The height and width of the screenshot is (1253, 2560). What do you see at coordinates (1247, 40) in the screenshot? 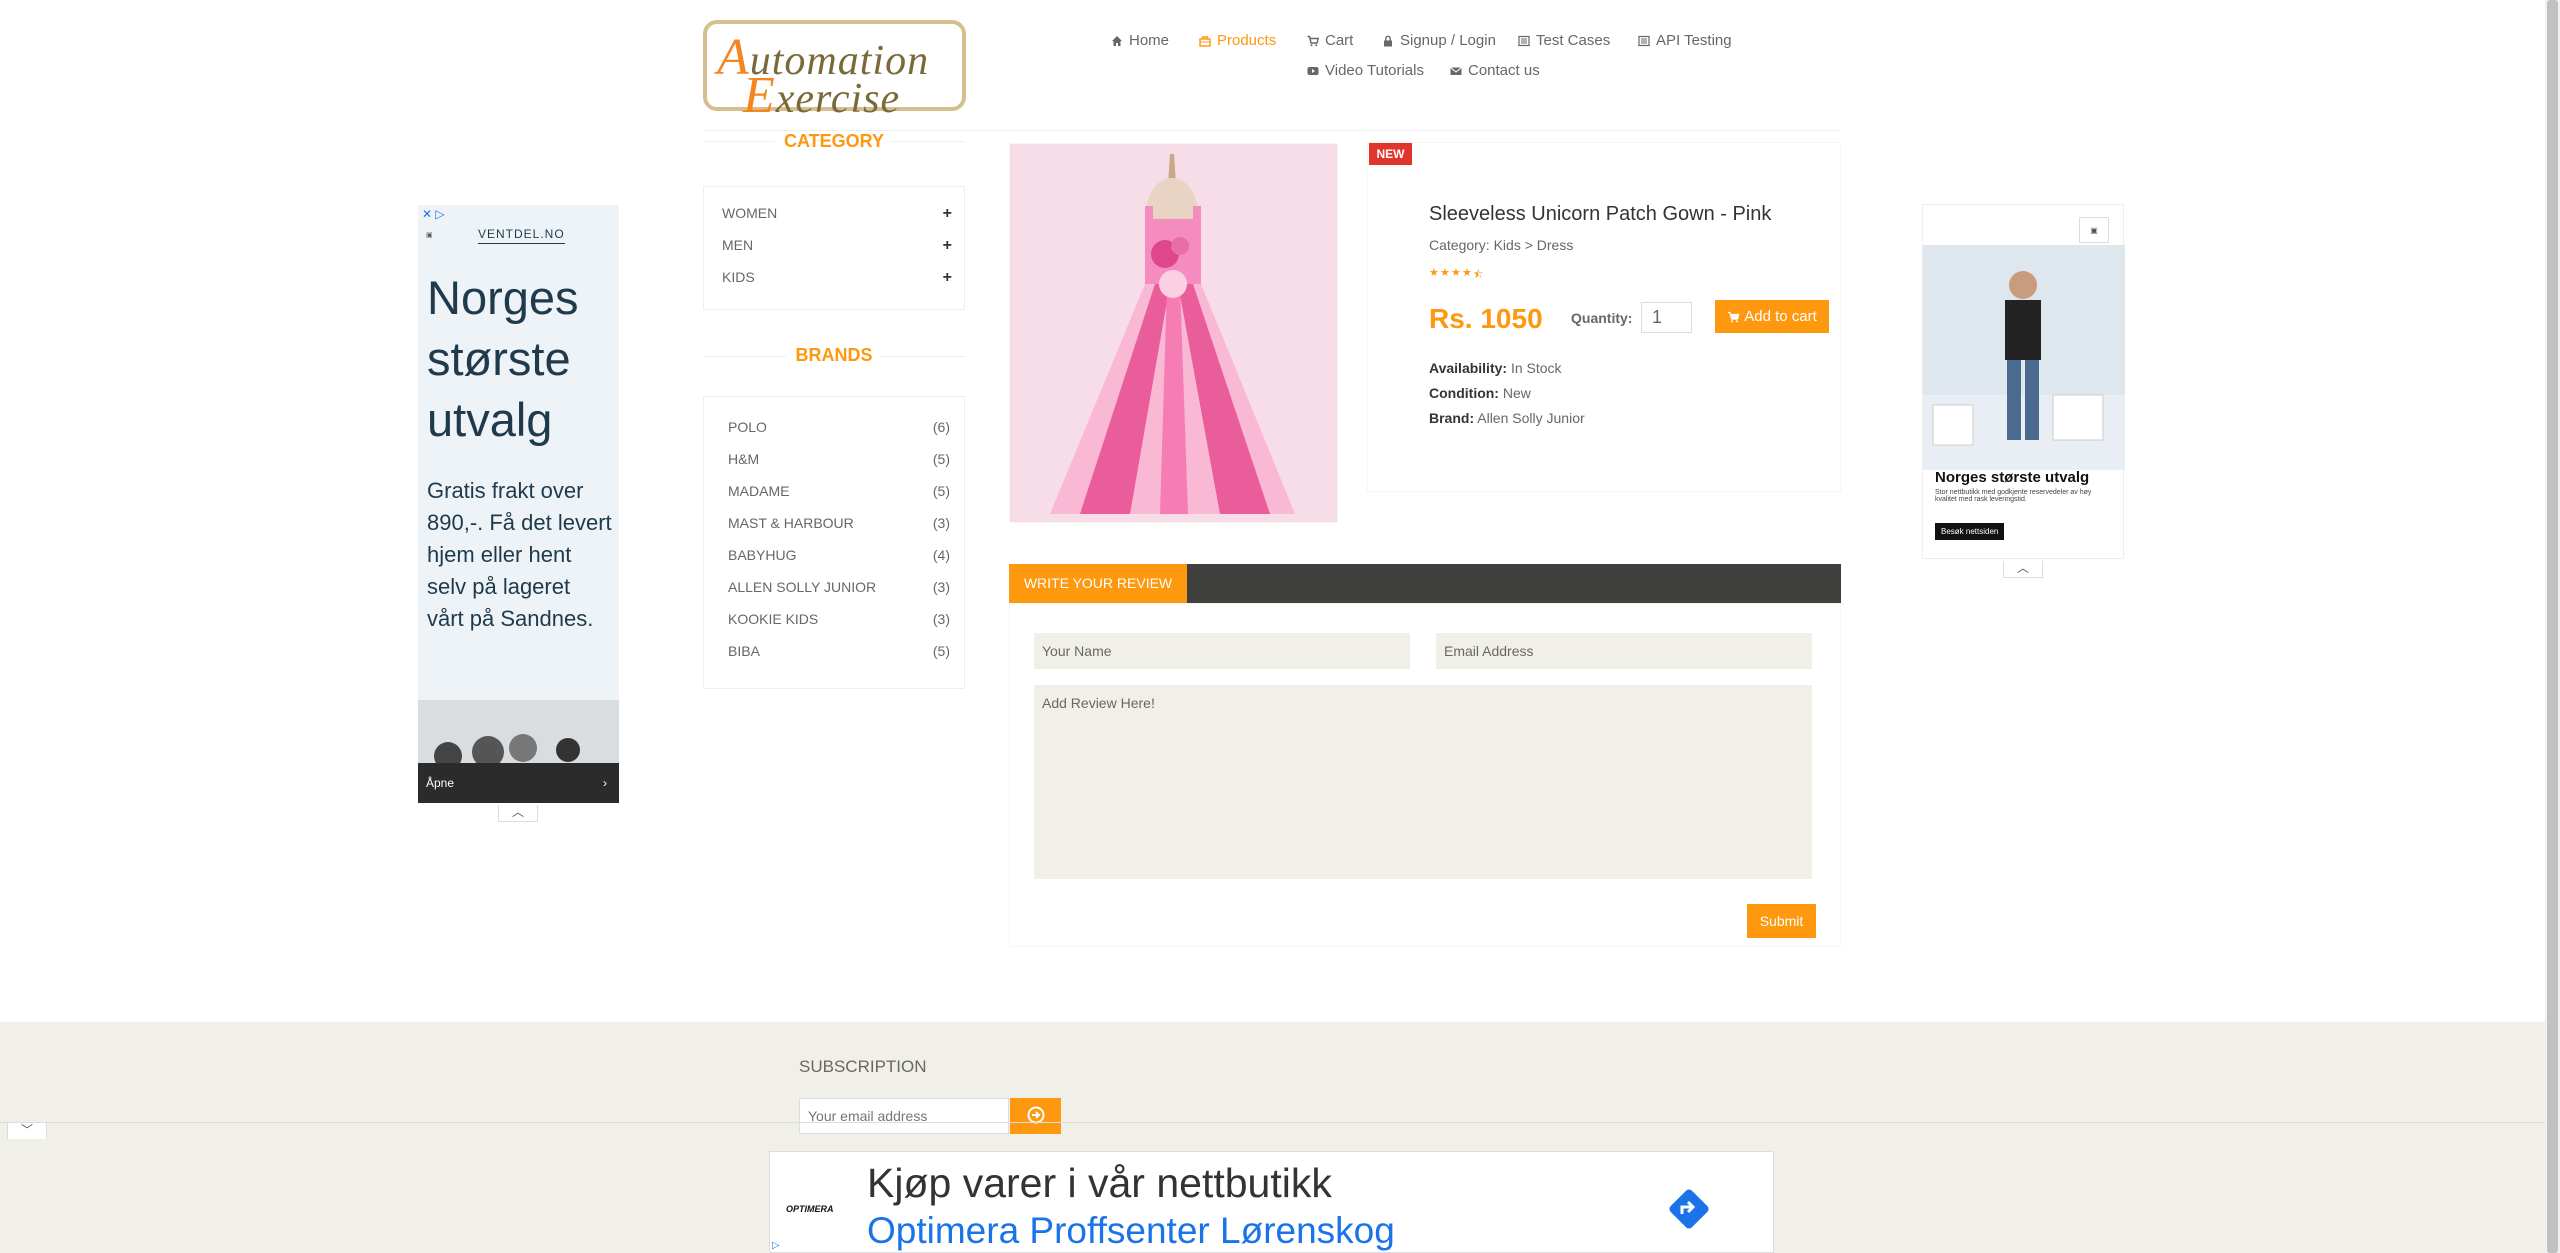
I see `nav-products-label: Products` at bounding box center [1247, 40].